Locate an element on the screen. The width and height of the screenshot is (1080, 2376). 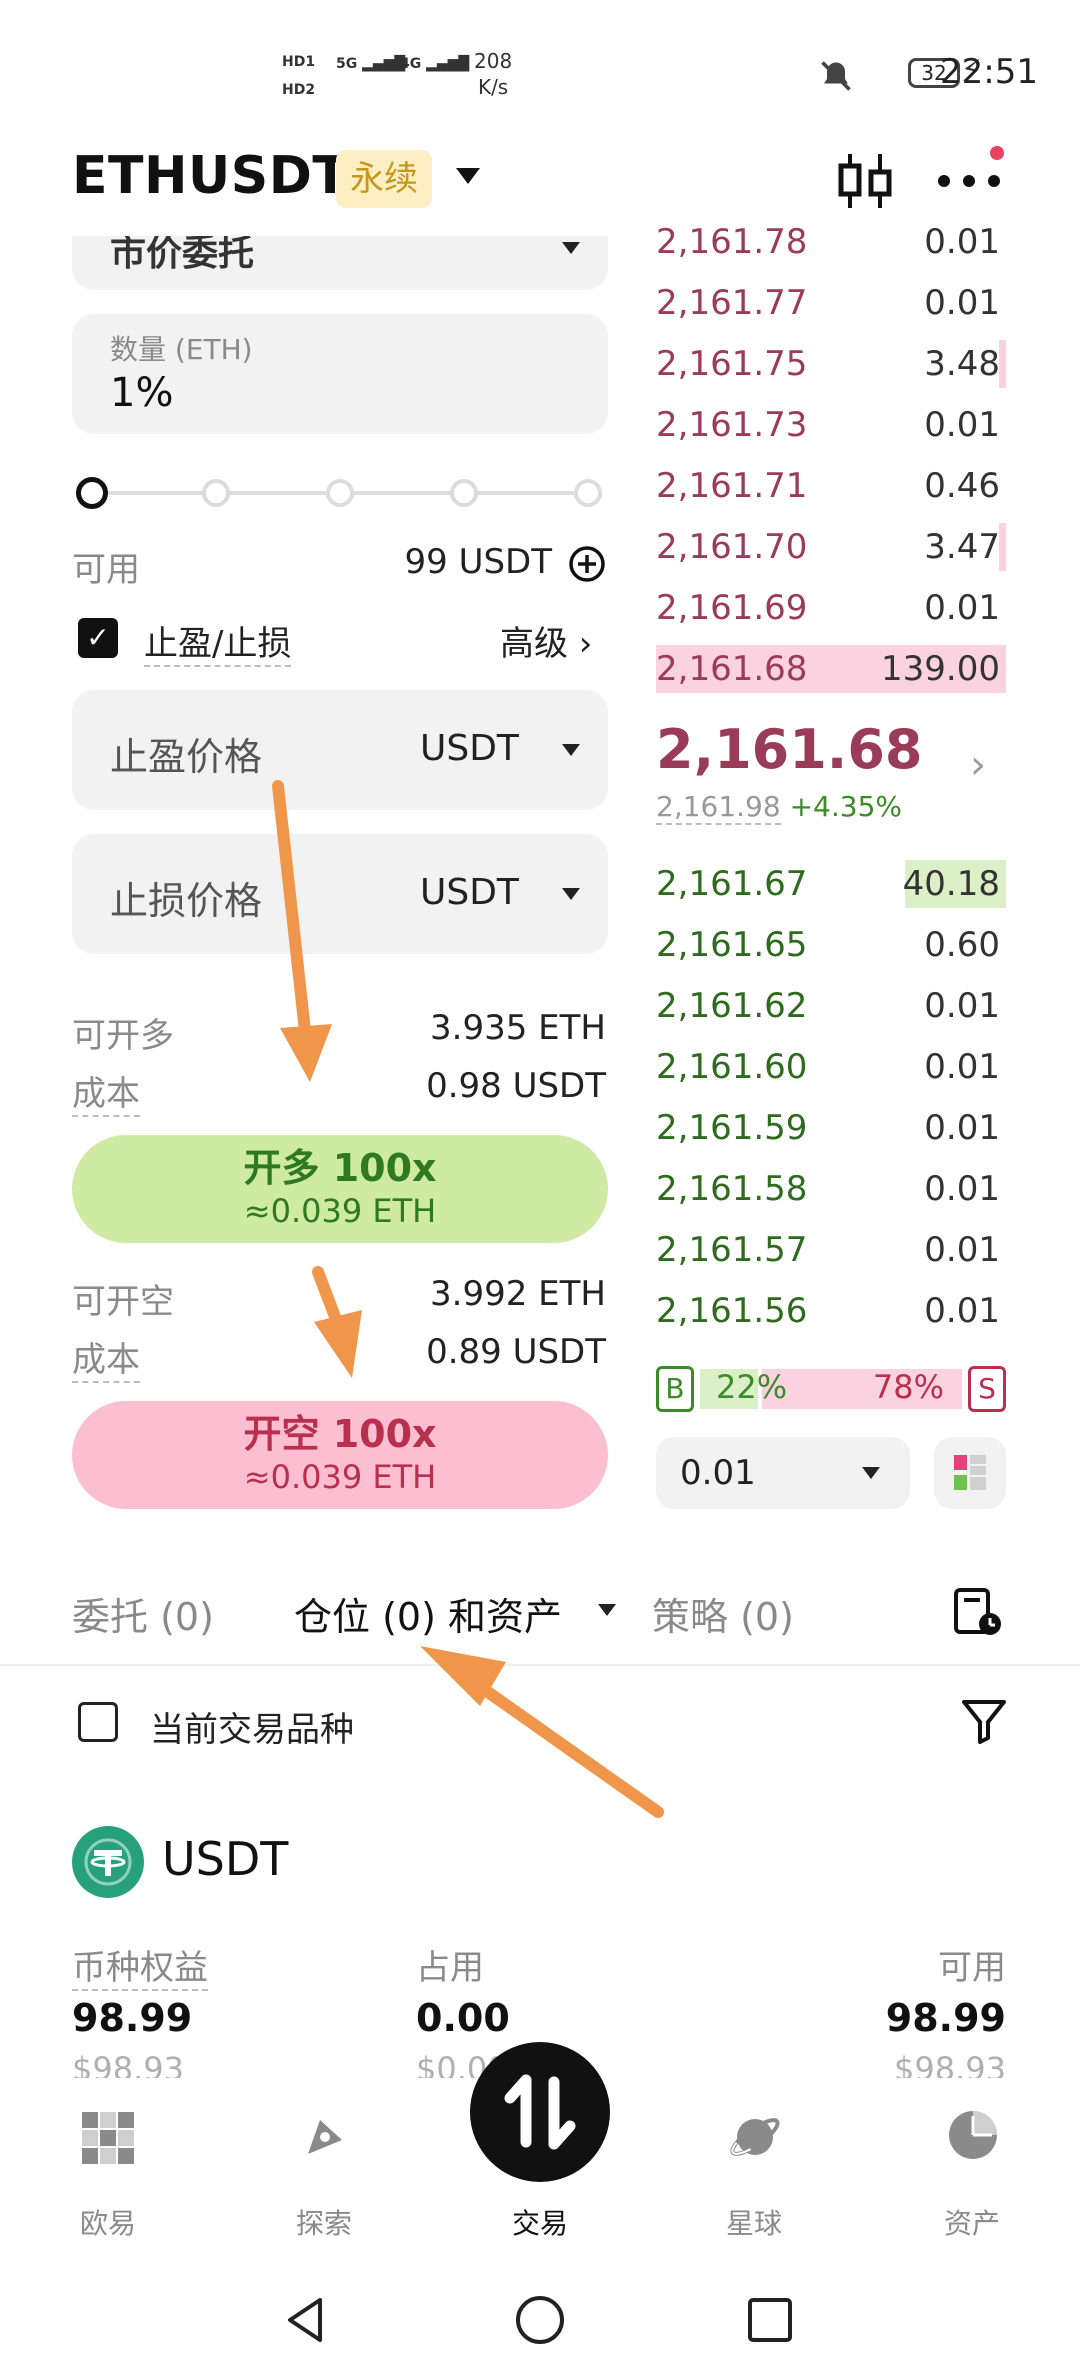
tab-positions-assets: 仓位 (0) 和资产 is located at coordinates (428, 1613).